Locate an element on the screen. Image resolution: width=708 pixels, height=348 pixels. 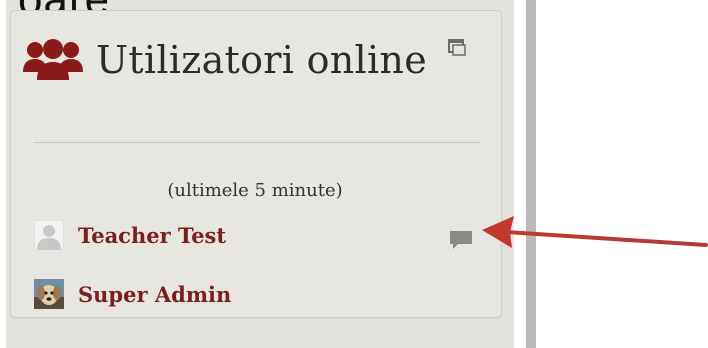
left-edge is located at coordinates (3, 174).